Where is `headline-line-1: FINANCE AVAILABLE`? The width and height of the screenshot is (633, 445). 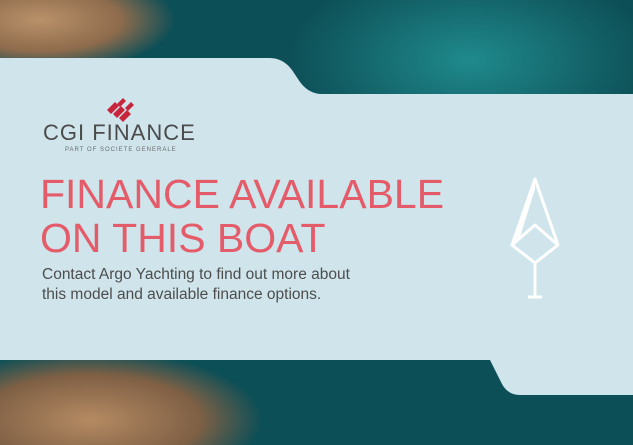
headline-line-1: FINANCE AVAILABLE is located at coordinates (242, 194).